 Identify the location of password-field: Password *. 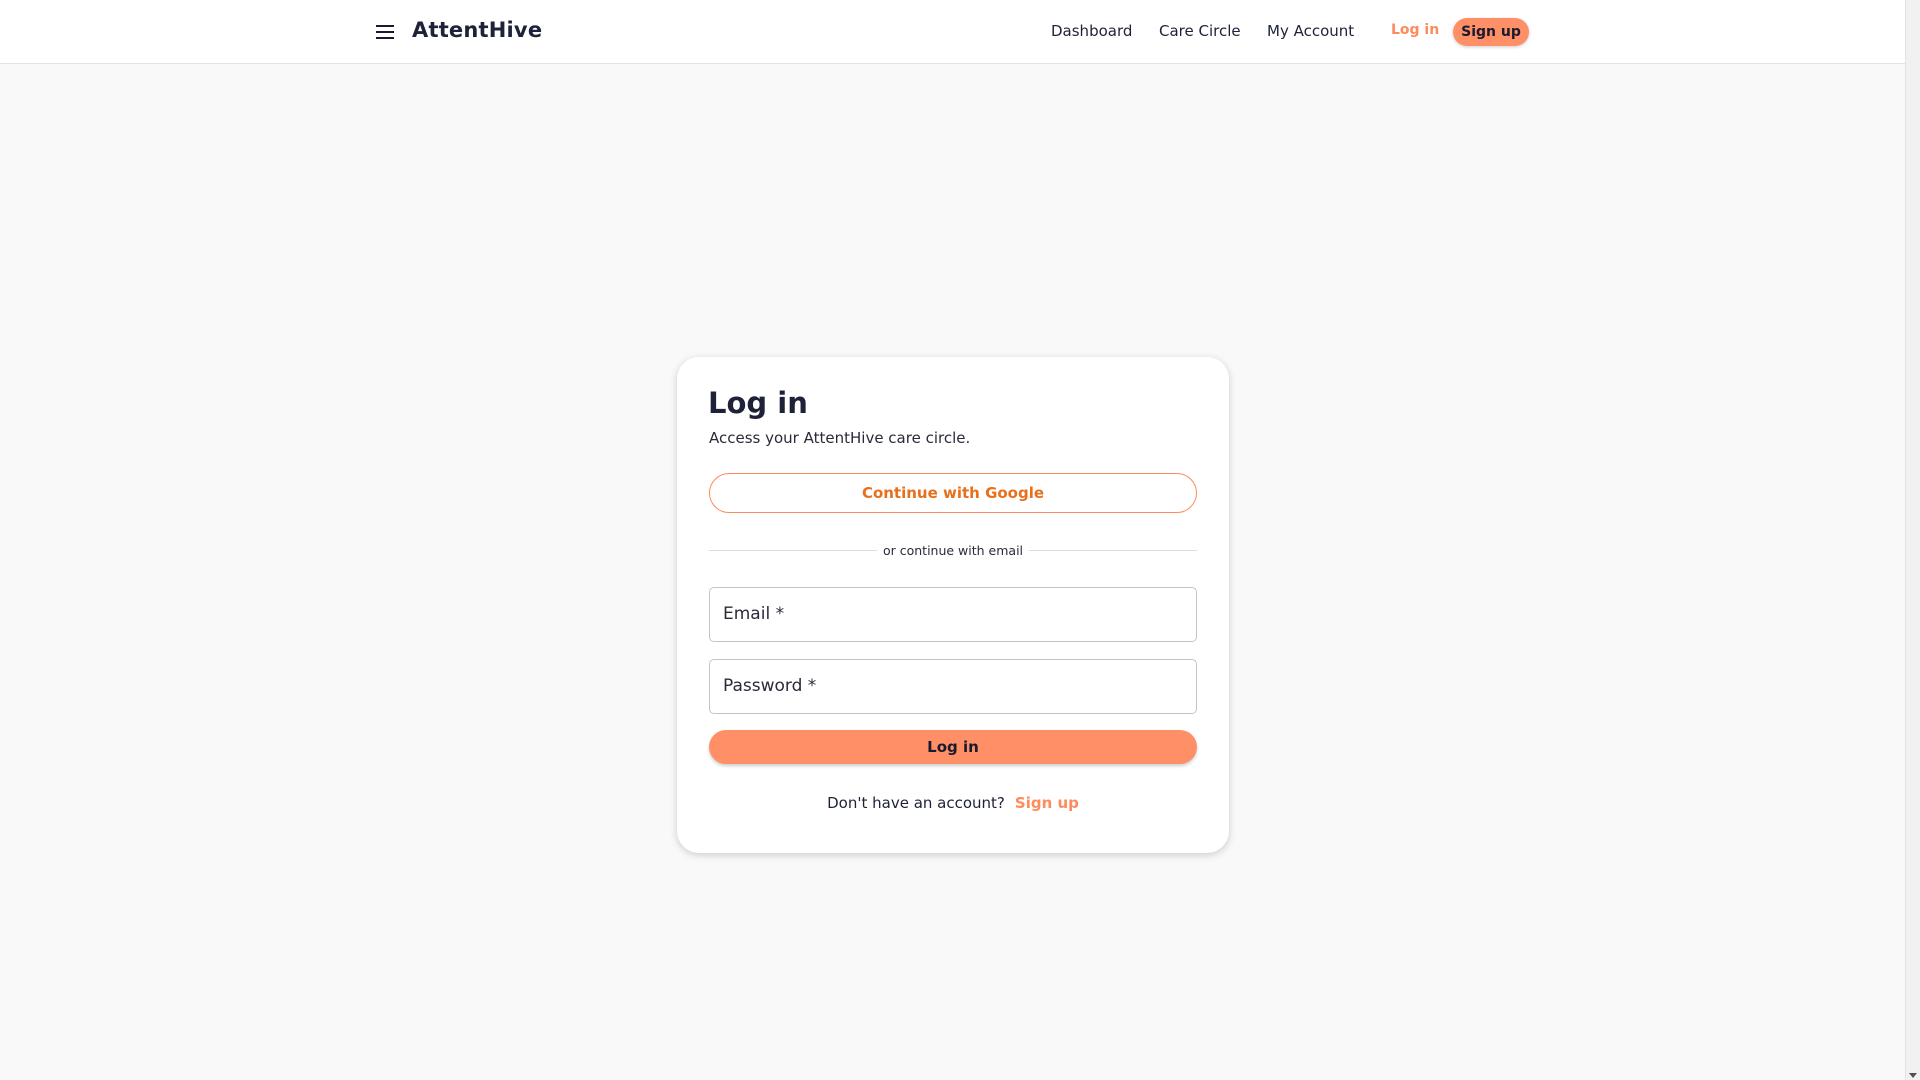
(953, 686).